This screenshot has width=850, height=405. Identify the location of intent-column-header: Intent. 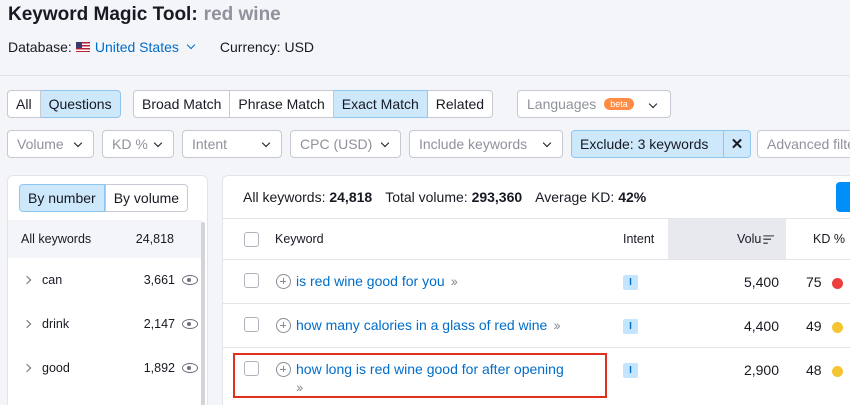
(638, 239).